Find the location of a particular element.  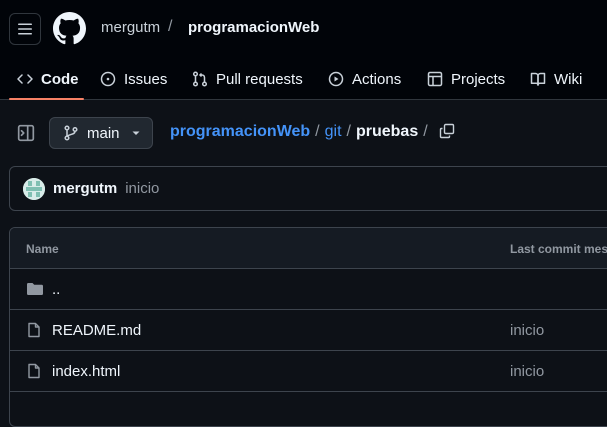

commit-message-link: inicio is located at coordinates (142, 188).